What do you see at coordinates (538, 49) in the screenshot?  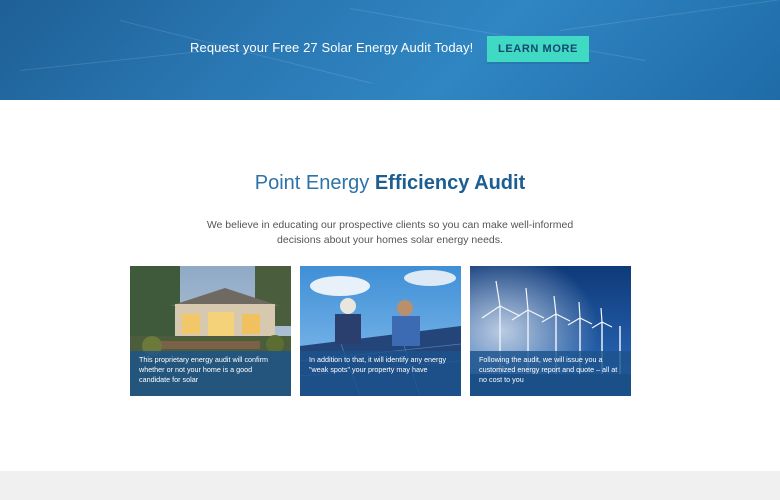 I see `learn-more-button: LEARN MORE` at bounding box center [538, 49].